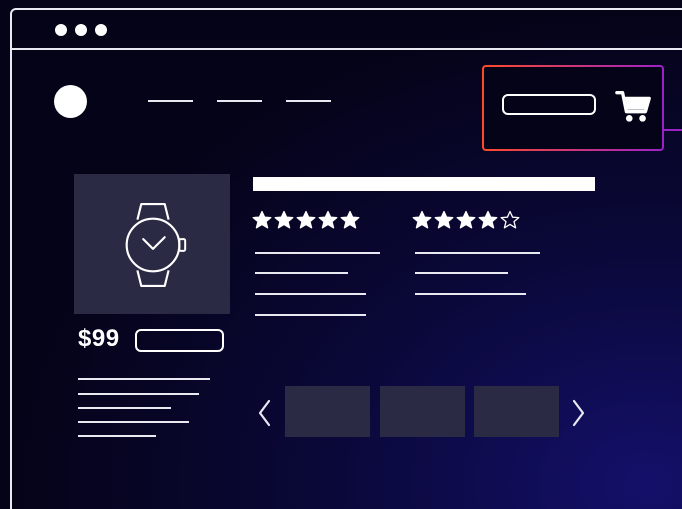  I want to click on wristwatch-icon, so click(156, 245).